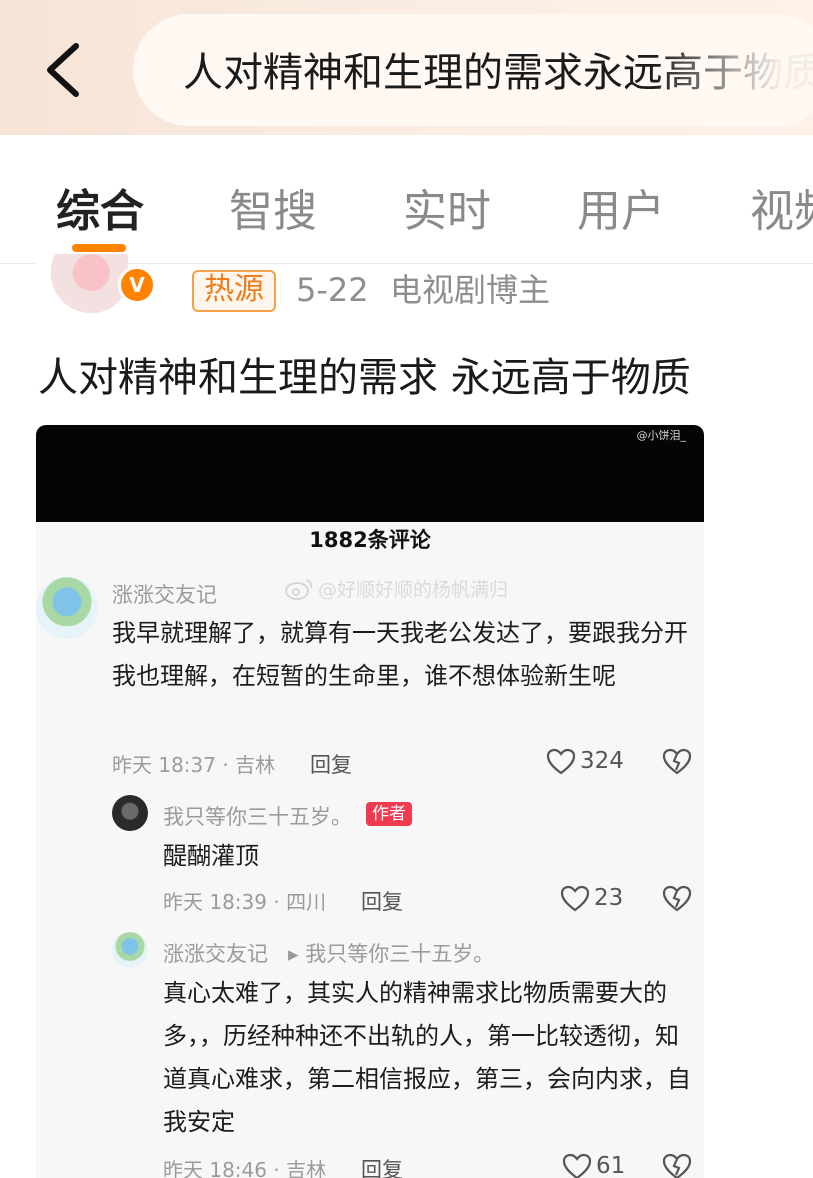 The height and width of the screenshot is (1178, 813). Describe the element at coordinates (215, 953) in the screenshot. I see `reply-username: 涨涨交友记` at that location.